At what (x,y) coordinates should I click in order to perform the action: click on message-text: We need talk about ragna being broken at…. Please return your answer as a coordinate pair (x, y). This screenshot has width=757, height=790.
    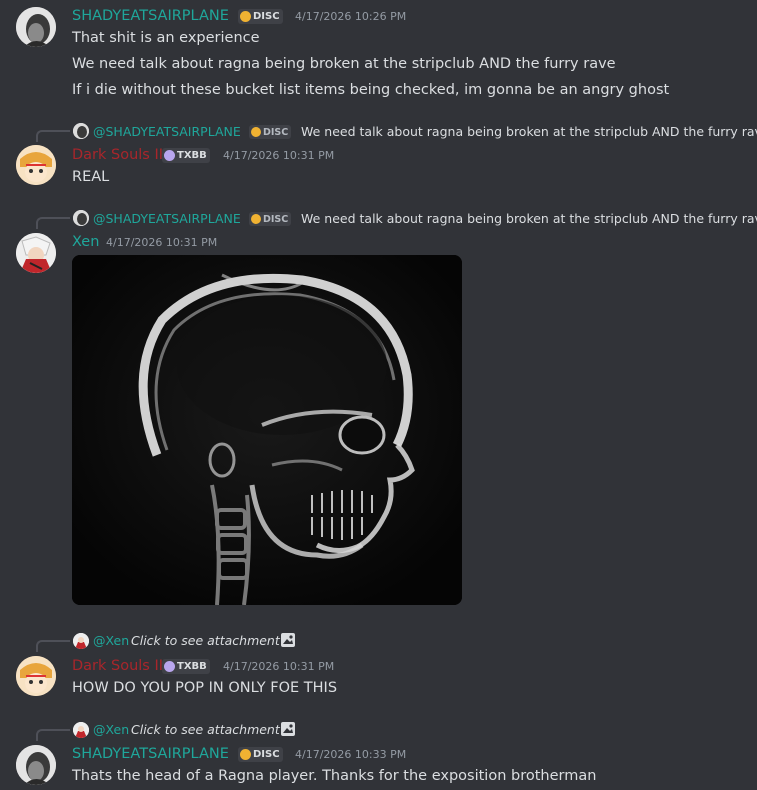
    Looking at the image, I should click on (344, 64).